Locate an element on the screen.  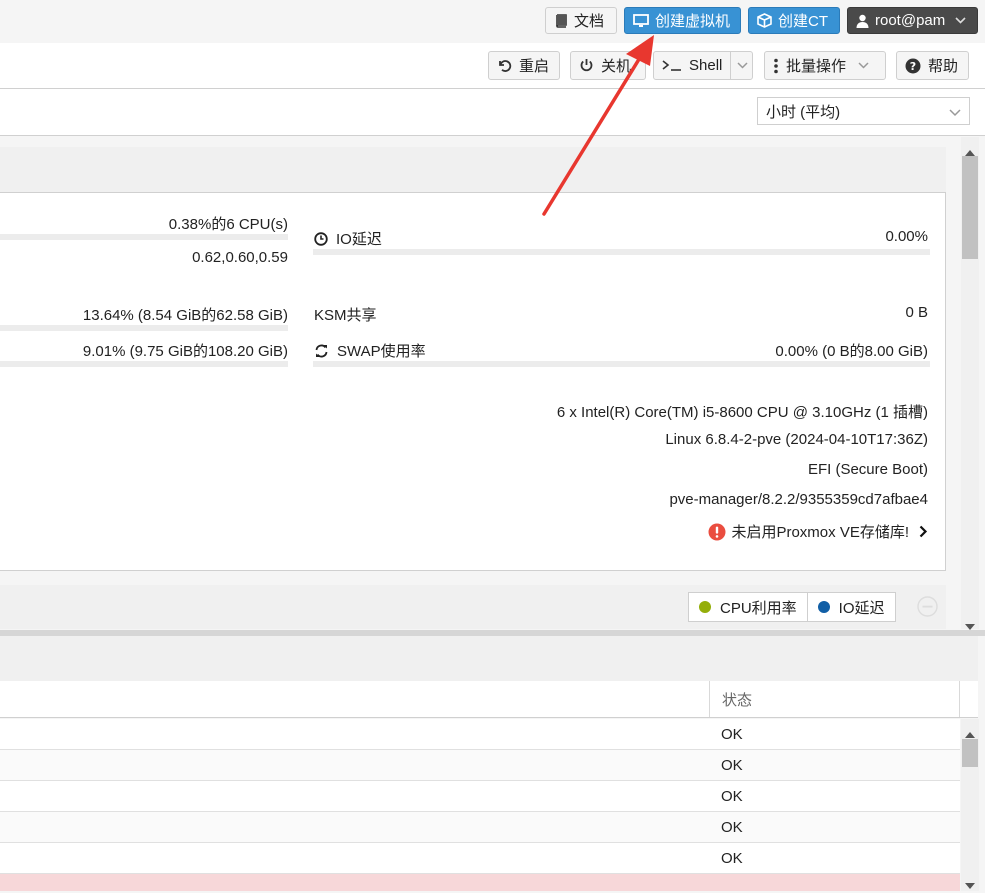
chart-legend: CPU利用率 IO延迟 is located at coordinates (792, 607).